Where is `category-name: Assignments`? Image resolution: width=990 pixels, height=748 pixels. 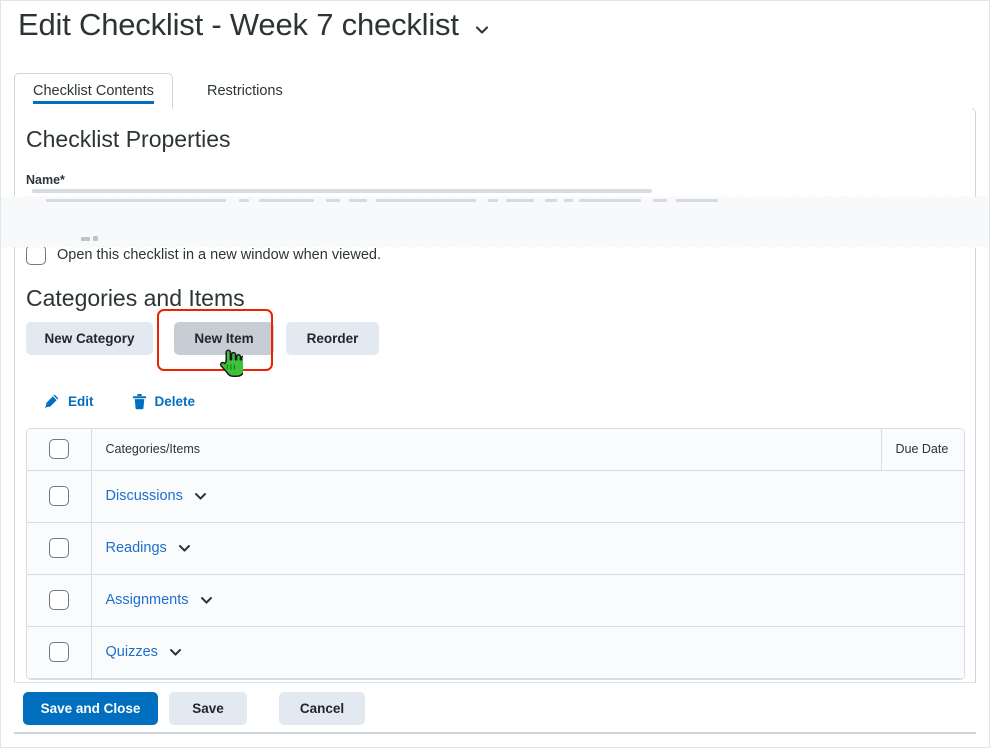
category-name: Assignments is located at coordinates (147, 600).